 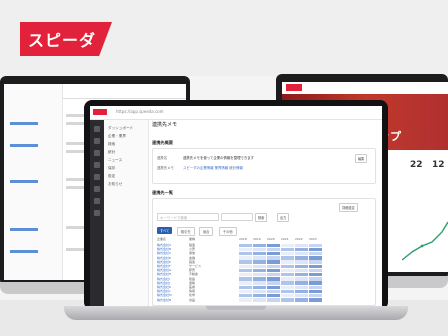 I want to click on nav-item: ニュース, so click(x=115, y=160).